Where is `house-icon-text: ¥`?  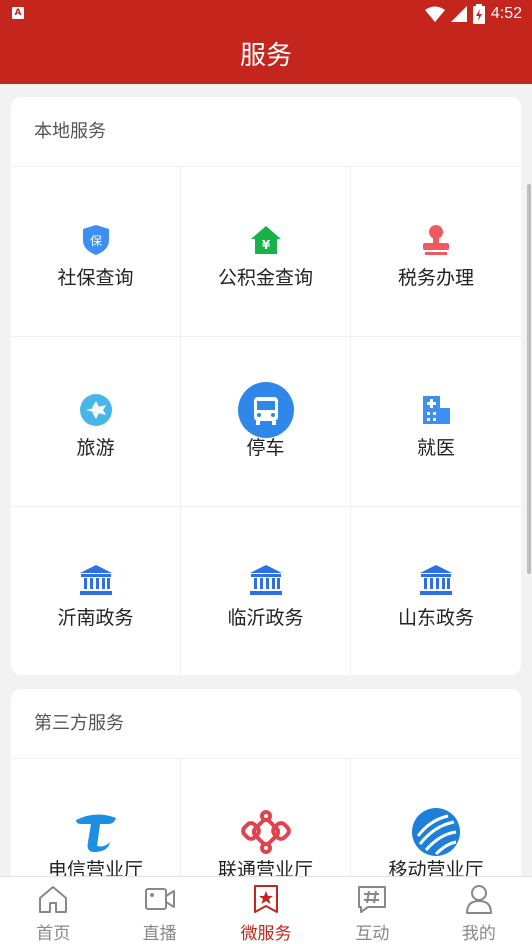 house-icon-text: ¥ is located at coordinates (265, 245).